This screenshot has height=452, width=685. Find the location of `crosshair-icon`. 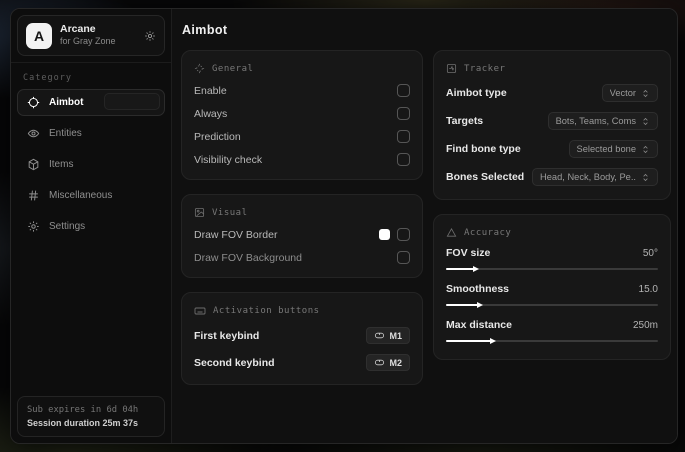

crosshair-icon is located at coordinates (33, 102).